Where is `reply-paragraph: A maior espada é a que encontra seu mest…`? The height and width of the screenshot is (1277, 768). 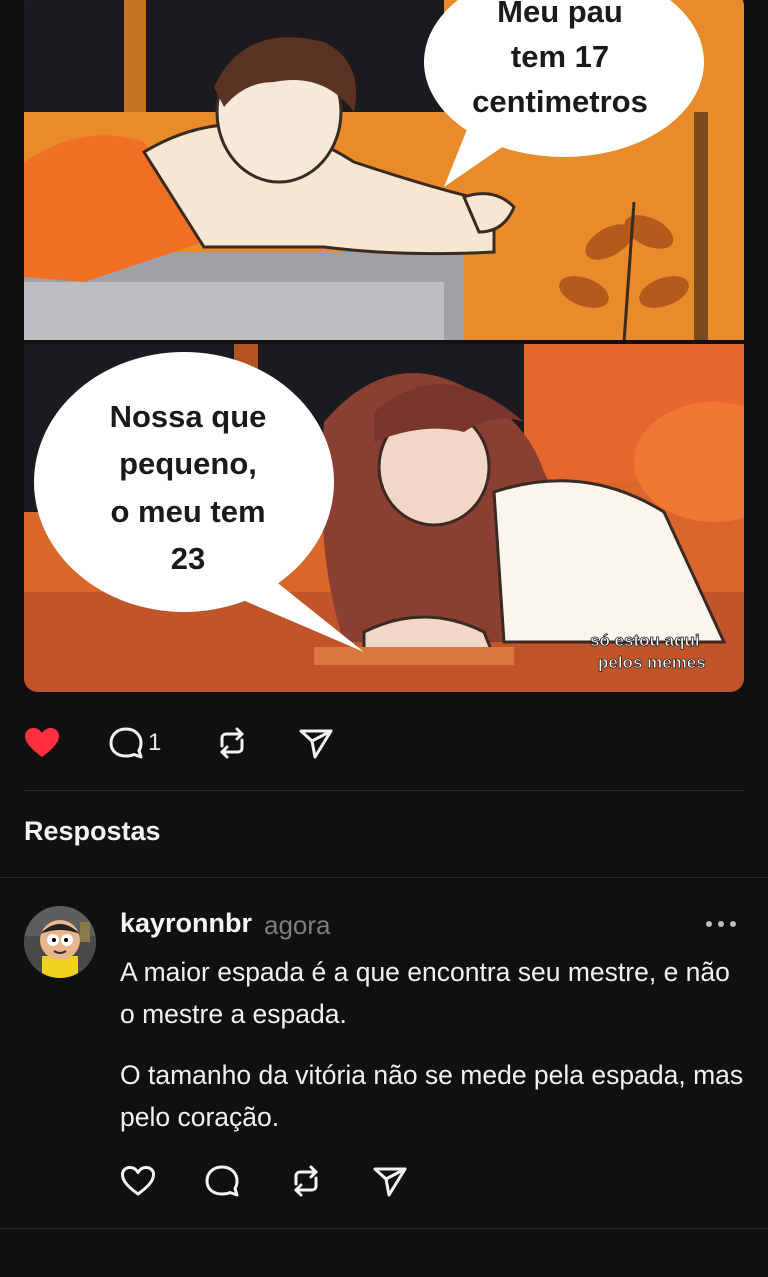
reply-paragraph: A maior espada é a que encontra seu mest… is located at coordinates (425, 993).